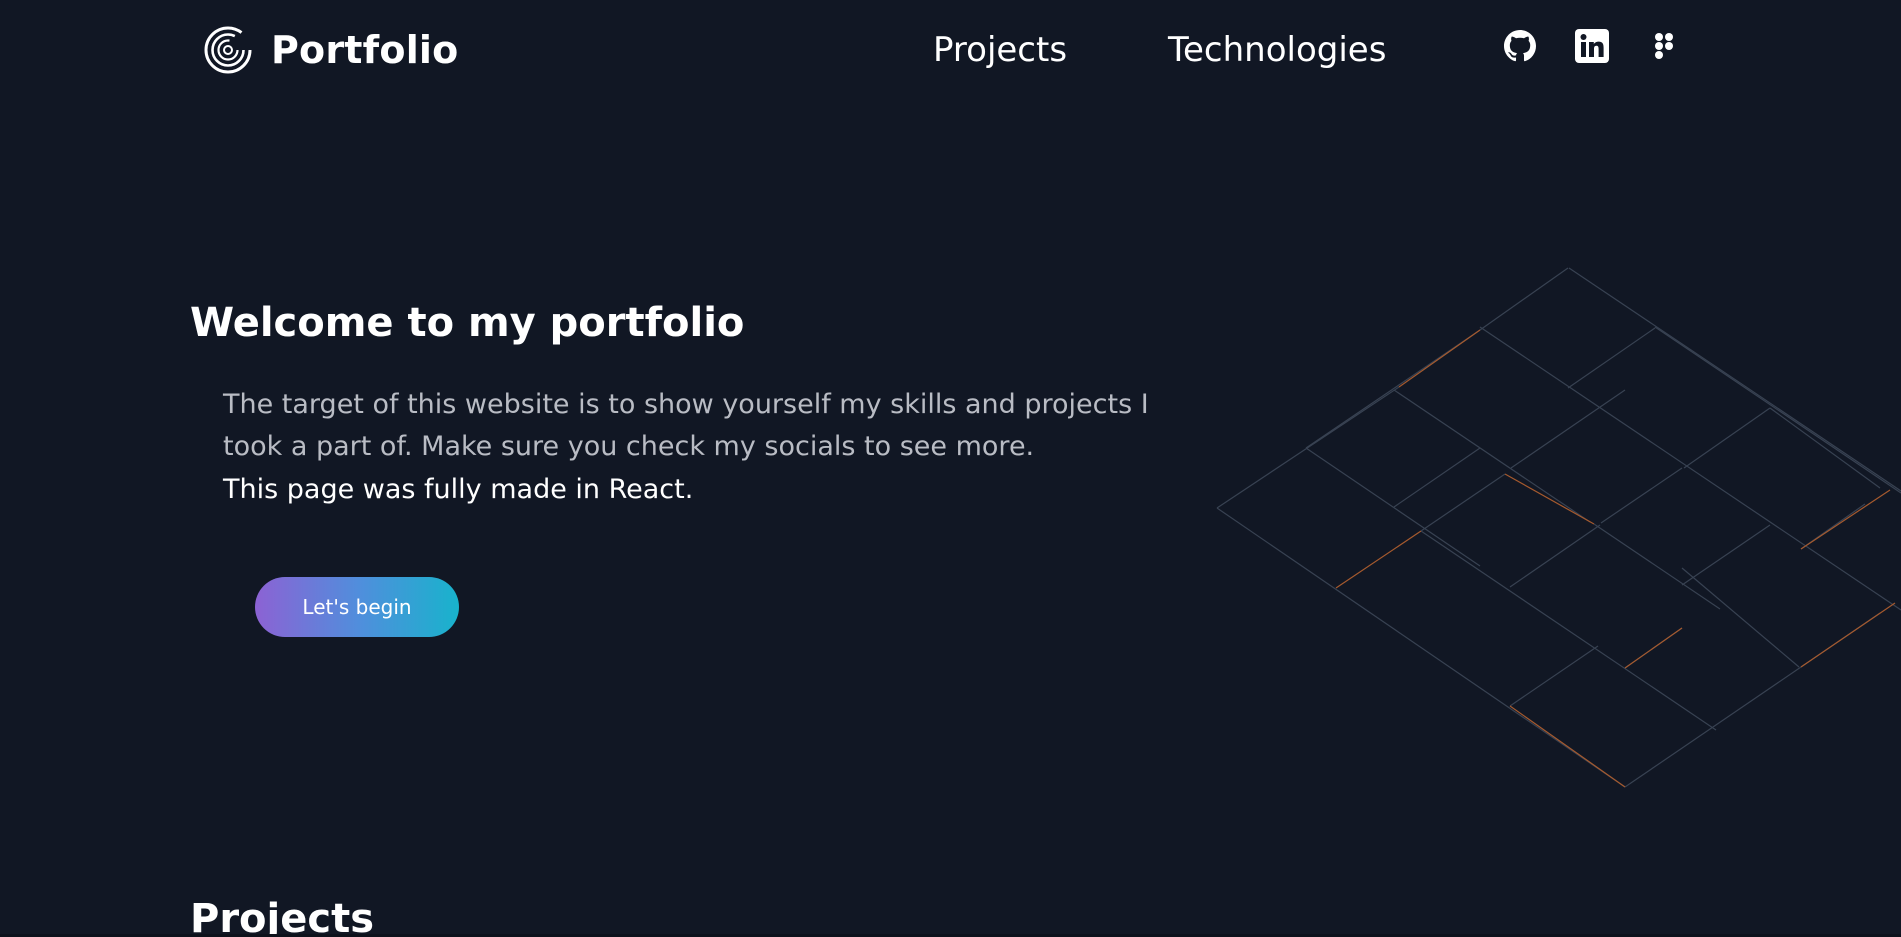 This screenshot has width=1901, height=937. I want to click on github-icon, so click(1520, 46).